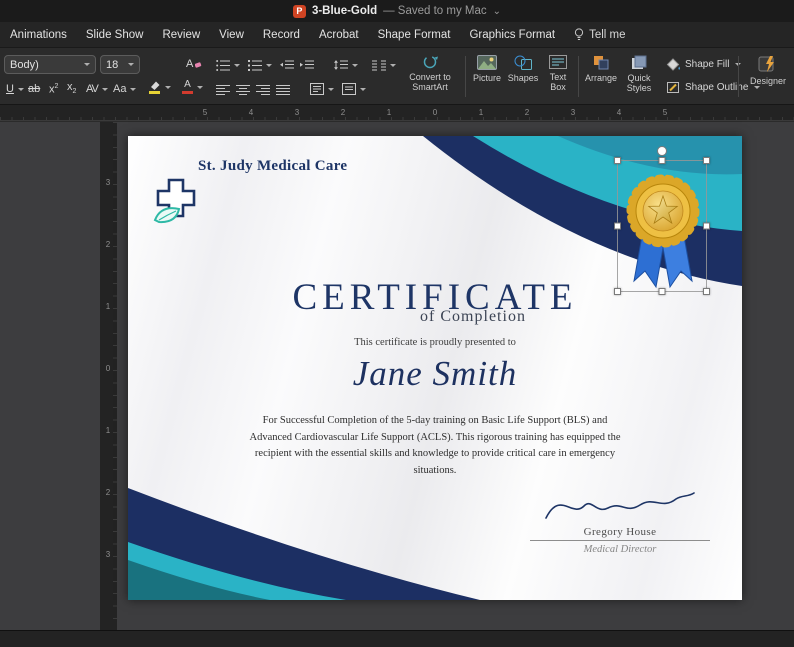  I want to click on numbering-button, so click(260, 65).